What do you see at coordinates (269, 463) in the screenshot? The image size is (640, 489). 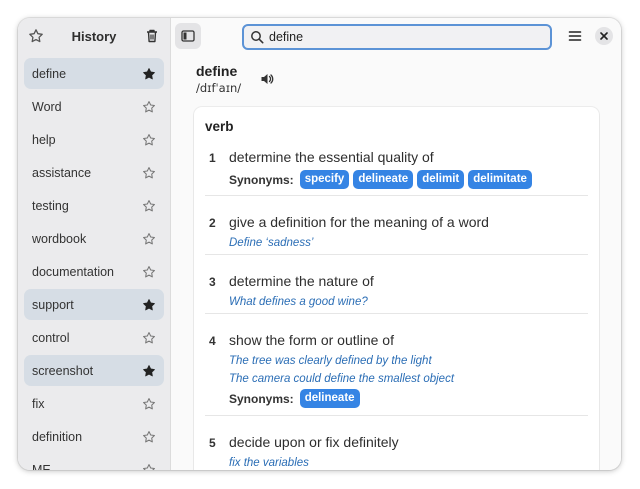 I see `sense-example: fix the variables` at bounding box center [269, 463].